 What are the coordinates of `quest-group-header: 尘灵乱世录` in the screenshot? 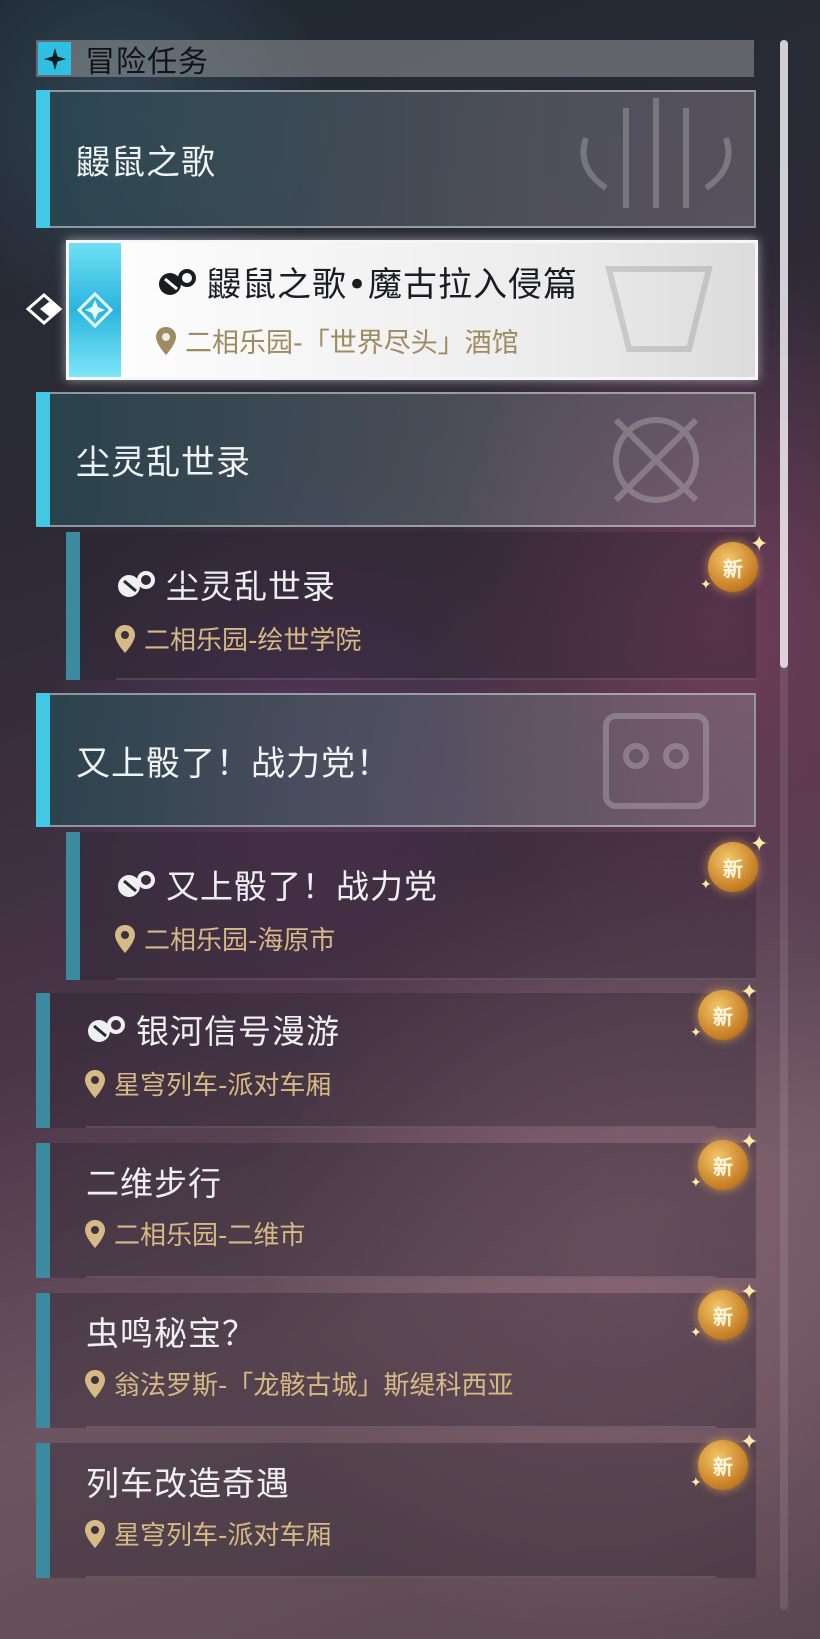 It's located at (396, 459).